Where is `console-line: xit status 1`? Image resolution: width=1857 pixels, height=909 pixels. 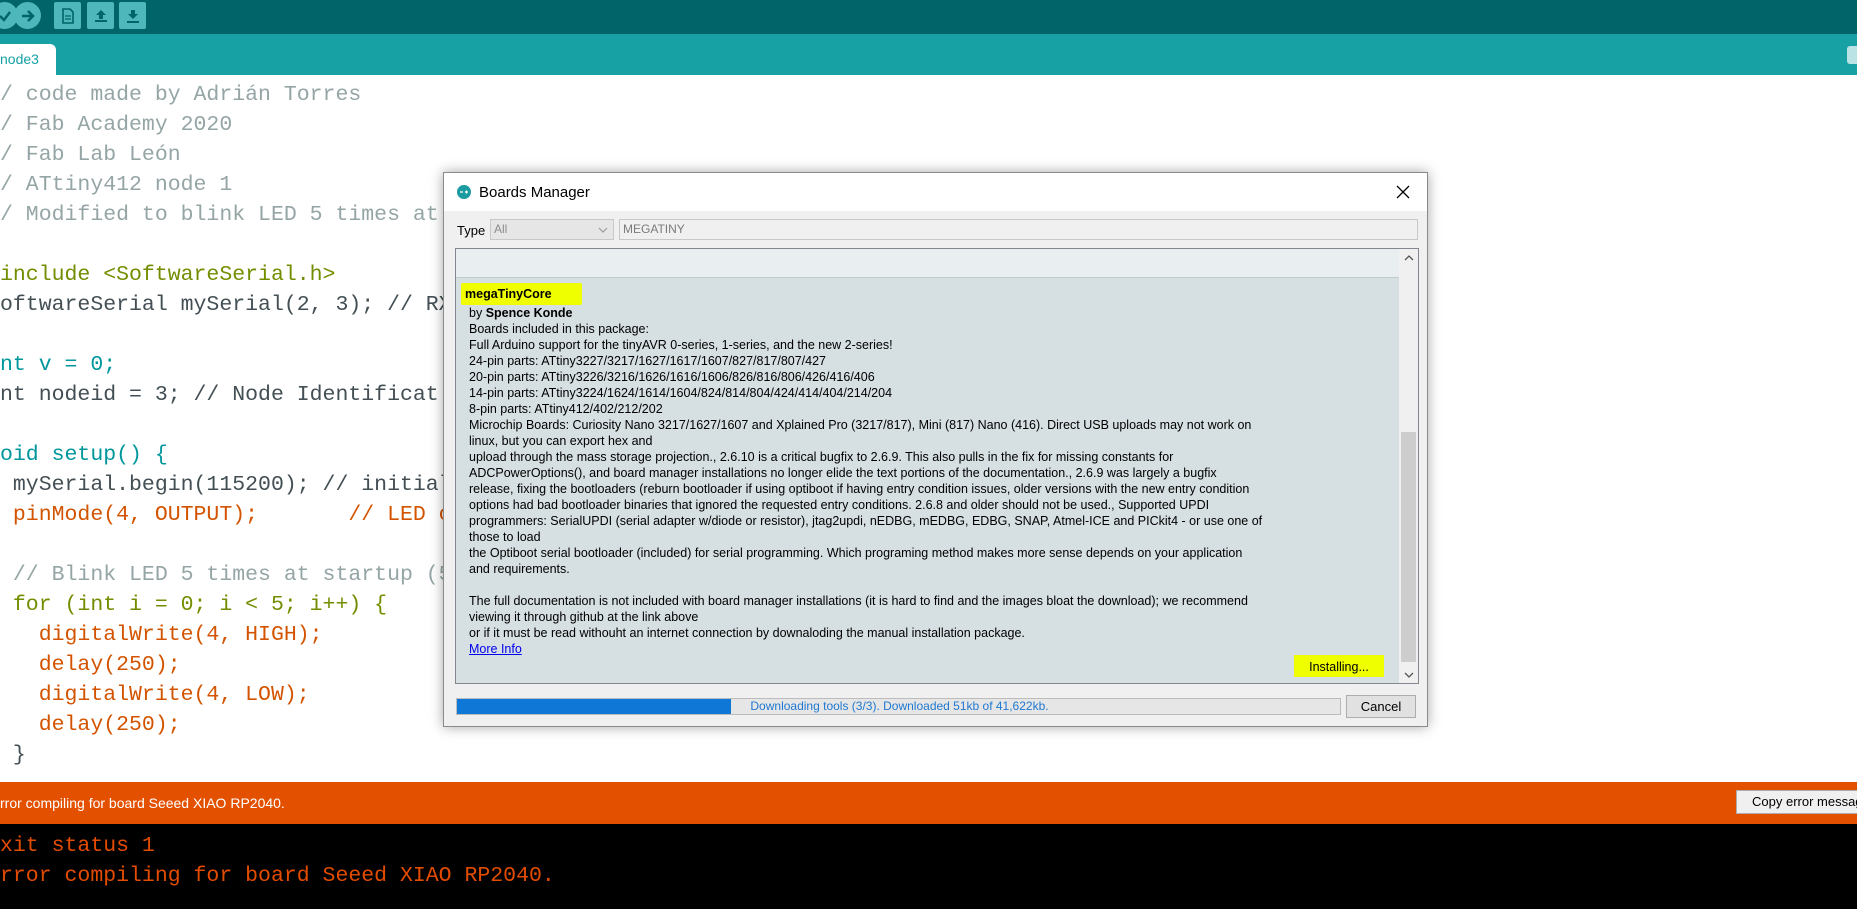 console-line: xit status 1 is located at coordinates (77, 846).